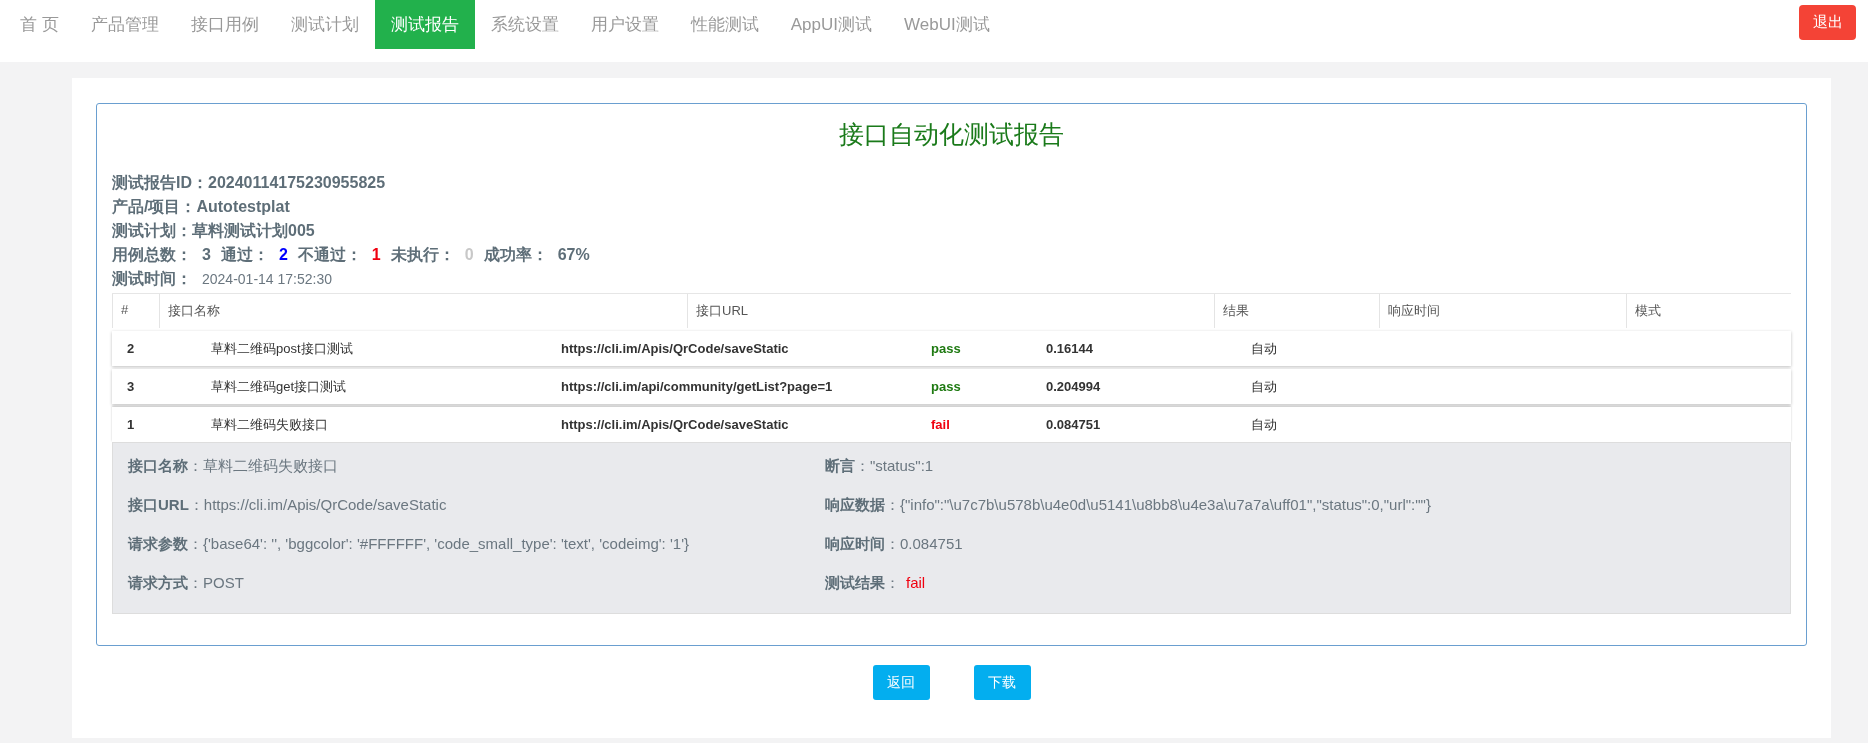 The image size is (1868, 743). Describe the element at coordinates (1708, 311) in the screenshot. I see `column-header: 模式` at that location.